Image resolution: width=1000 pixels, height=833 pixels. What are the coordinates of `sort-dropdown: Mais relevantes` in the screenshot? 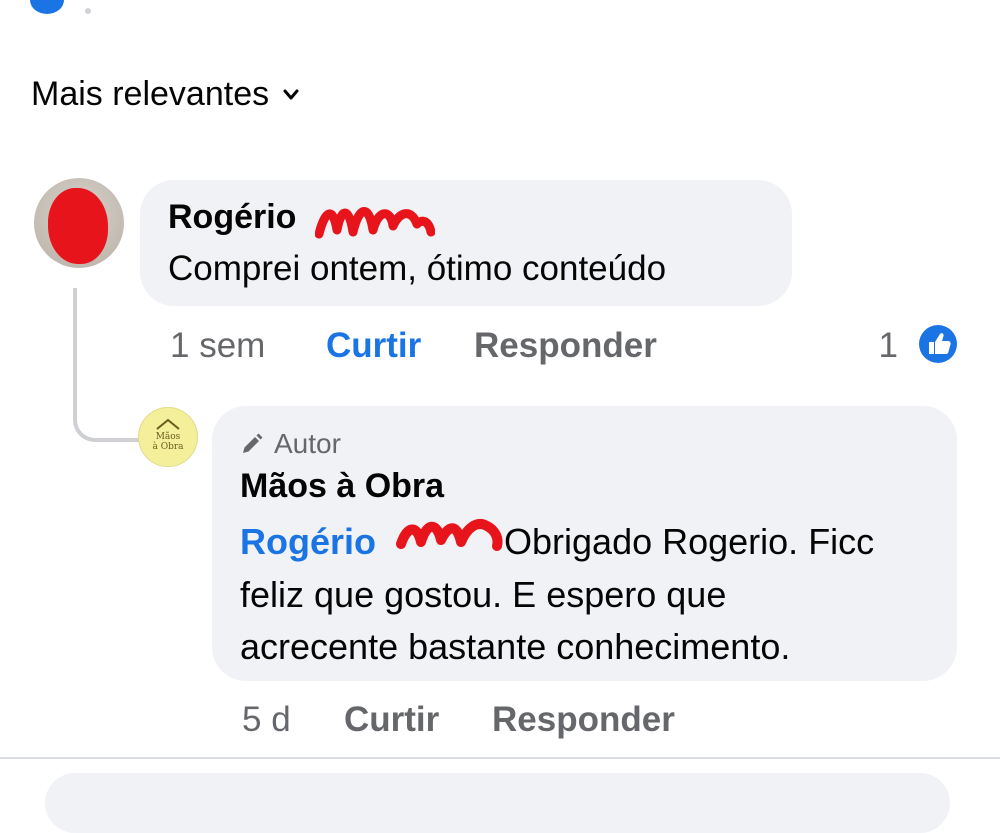 It's located at (165, 94).